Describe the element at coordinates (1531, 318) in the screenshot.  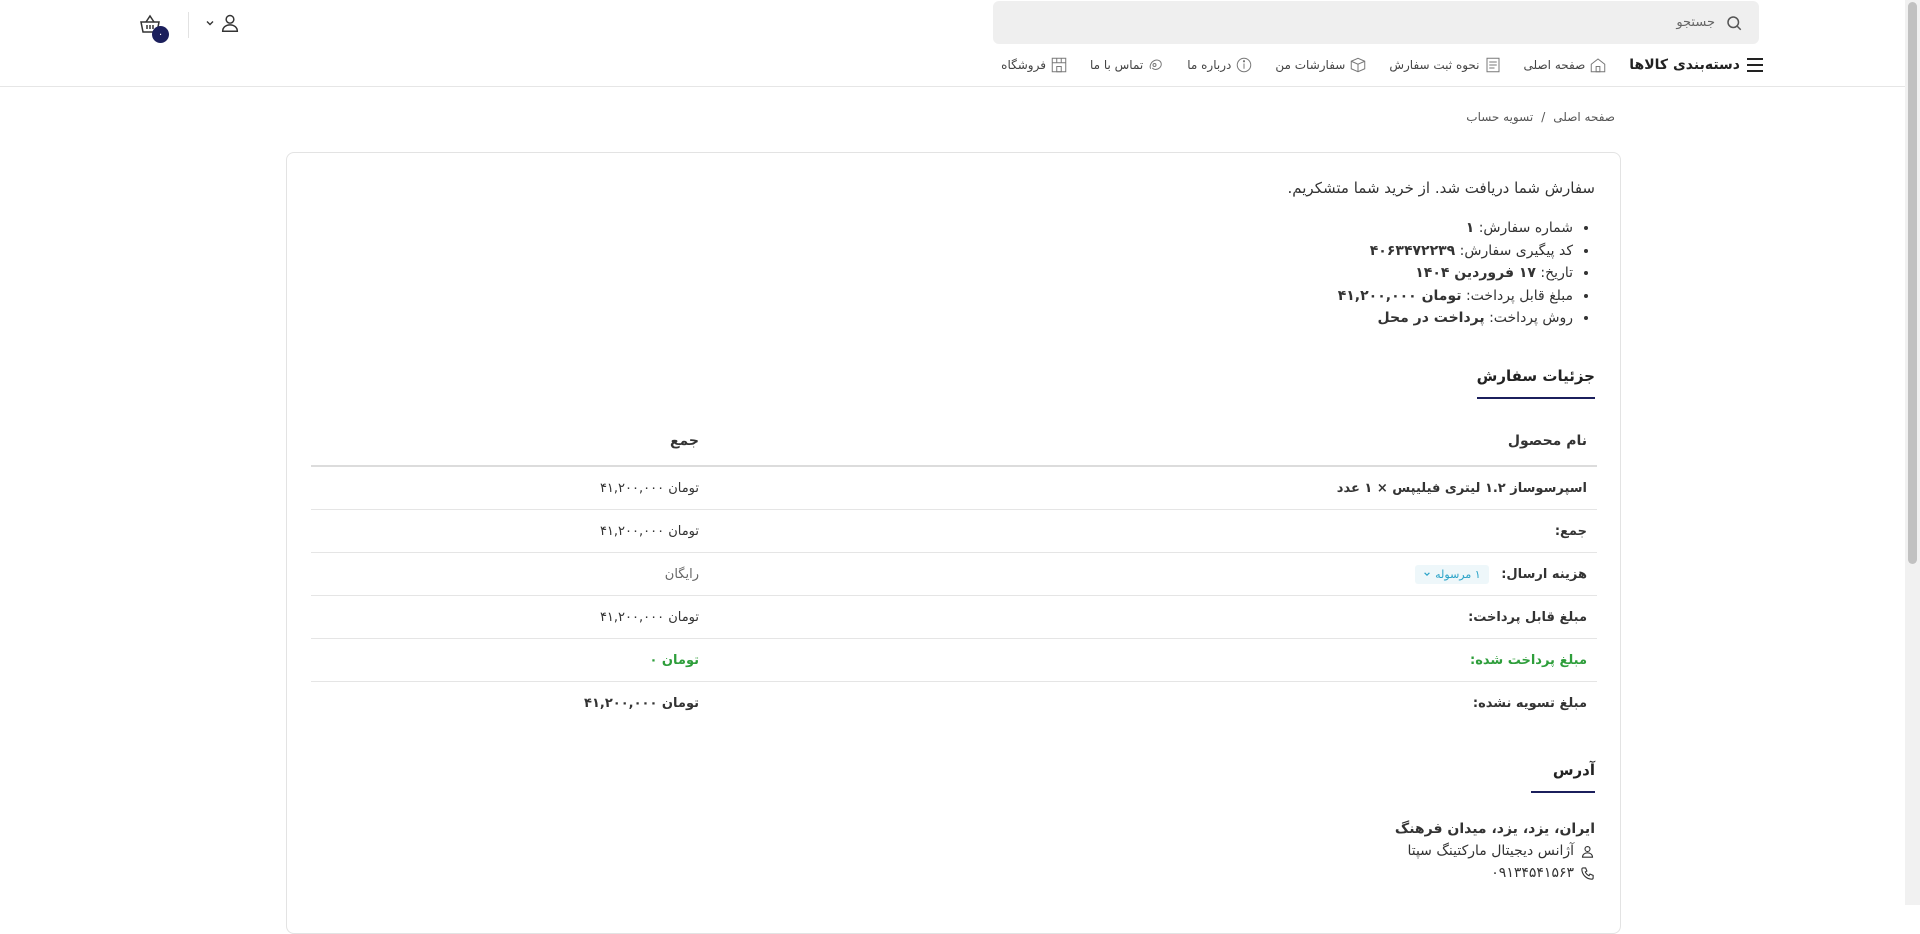
I see `payment-method-label: روش پرداخت:` at that location.